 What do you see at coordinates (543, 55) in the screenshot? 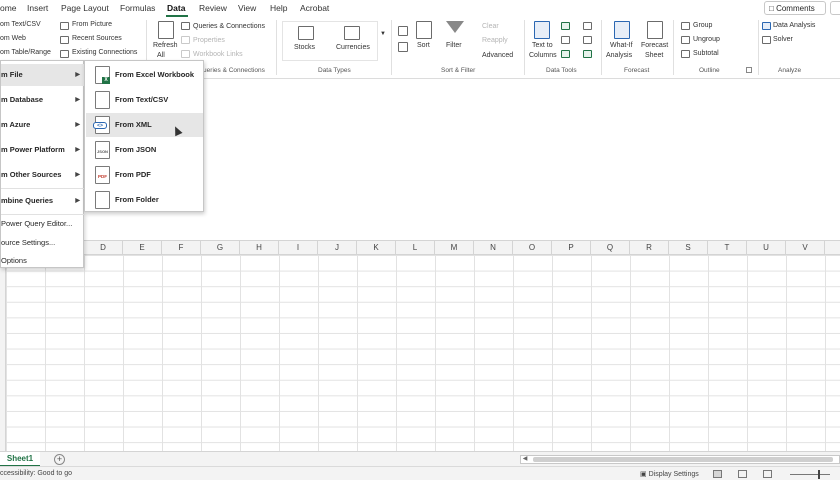
I see `text-to-columns-label-2: Columns` at bounding box center [543, 55].